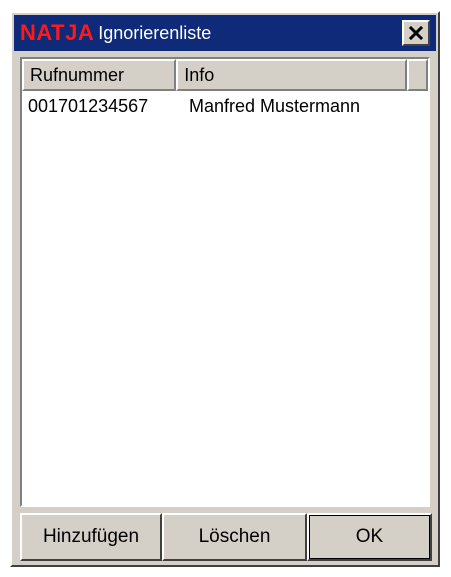 The height and width of the screenshot is (577, 451). I want to click on title-bar: NATJA Ignorierenliste, so click(225, 33).